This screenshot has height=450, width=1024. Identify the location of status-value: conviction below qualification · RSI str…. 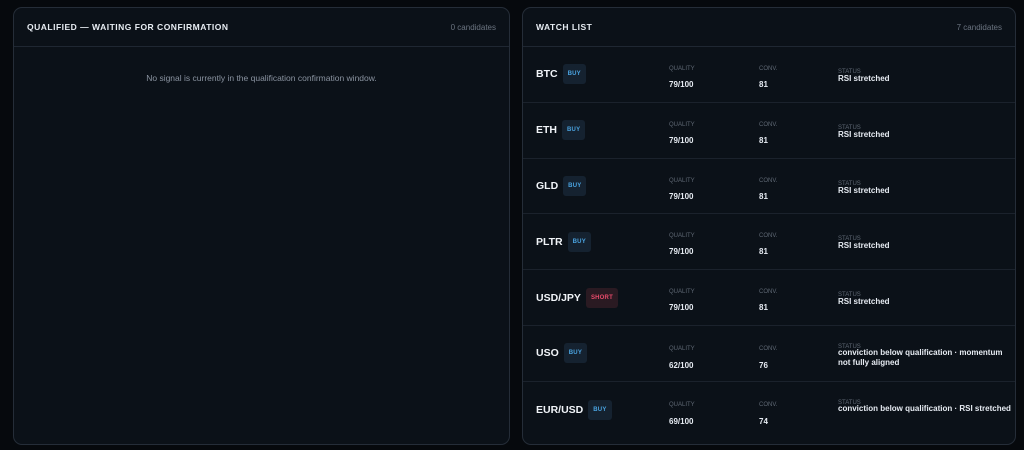
(924, 408).